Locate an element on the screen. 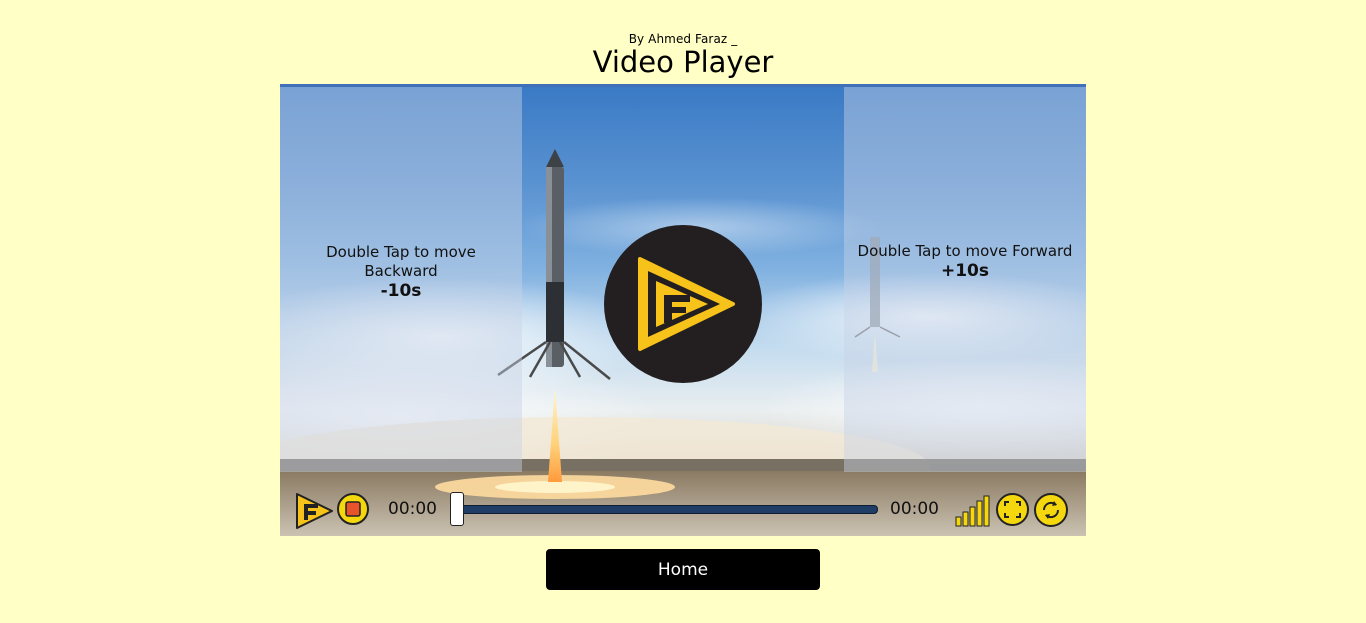  seek-thumb is located at coordinates (457, 509).